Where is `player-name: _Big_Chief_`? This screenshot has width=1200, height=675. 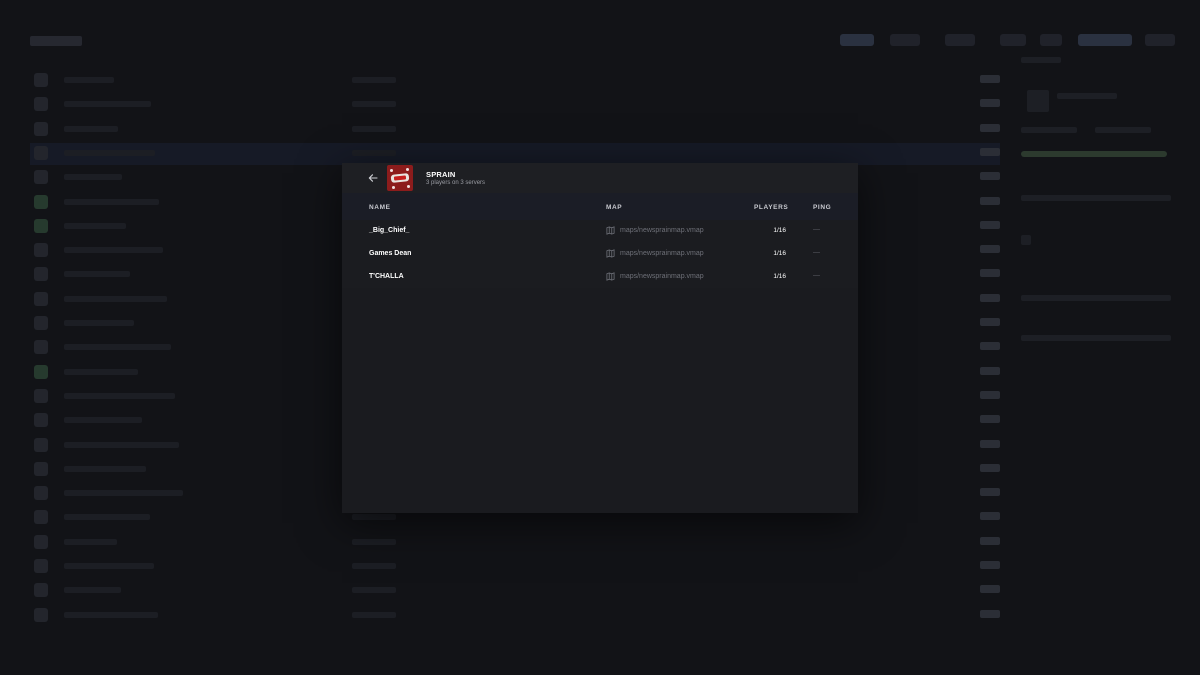 player-name: _Big_Chief_ is located at coordinates (389, 230).